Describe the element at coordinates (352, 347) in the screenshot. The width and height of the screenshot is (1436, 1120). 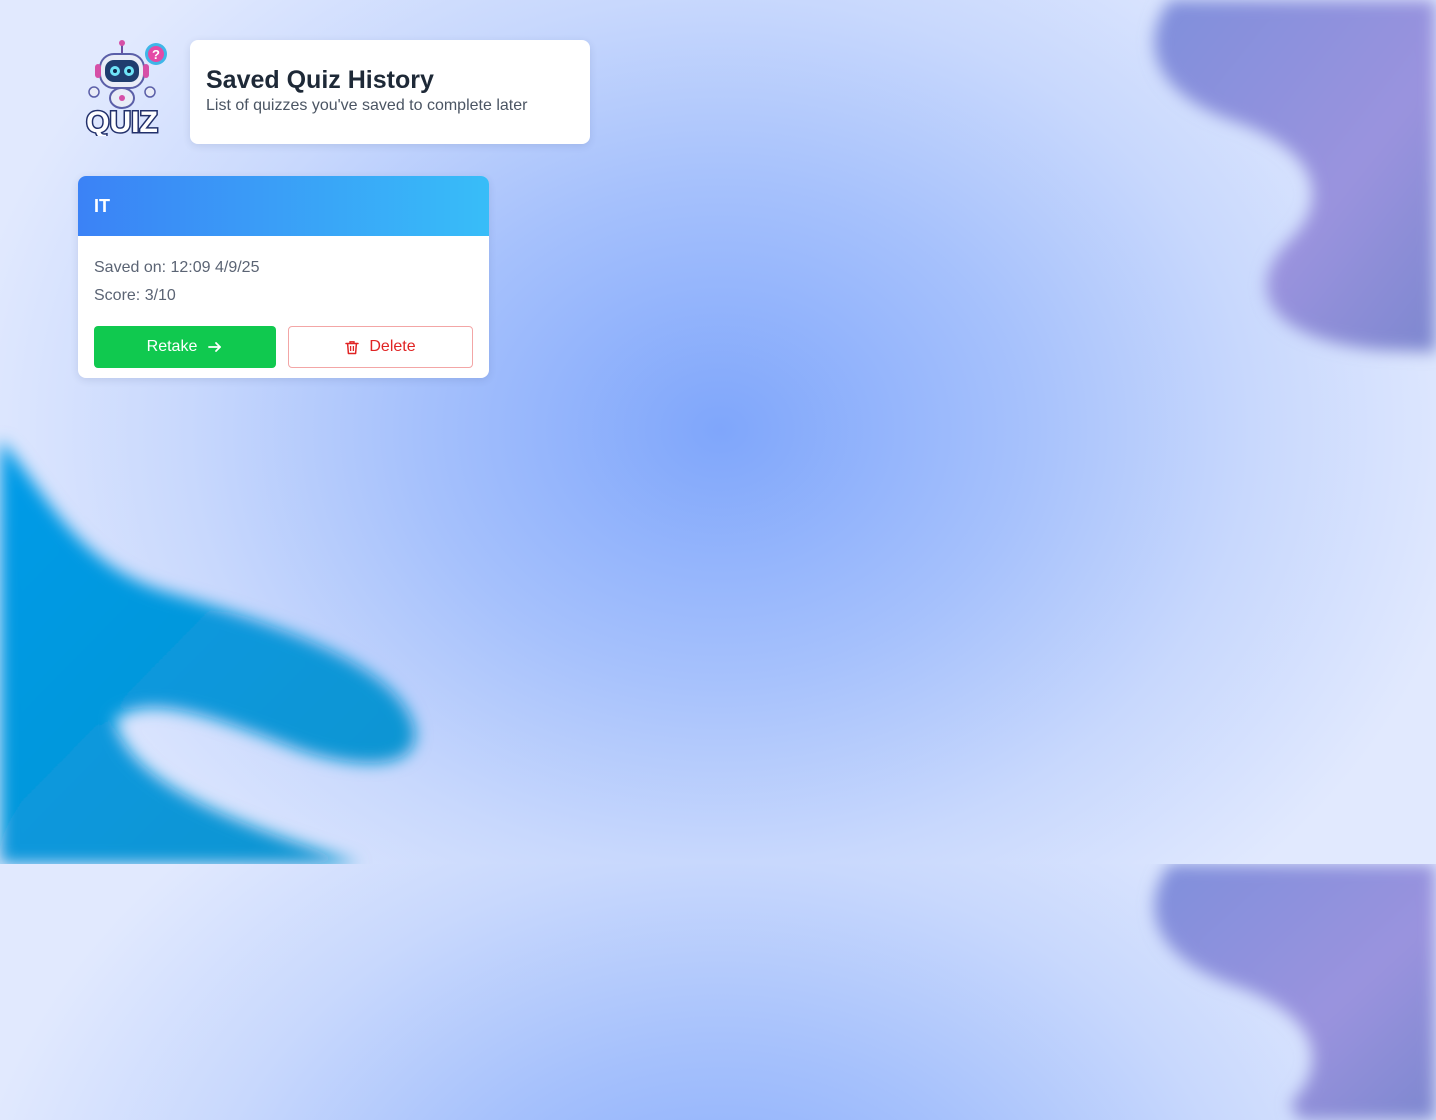
I see `trash-icon` at that location.